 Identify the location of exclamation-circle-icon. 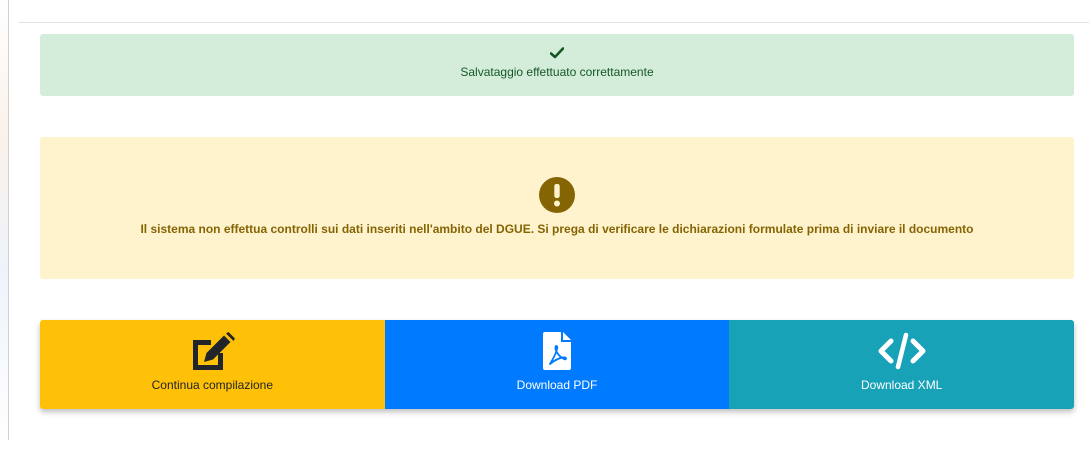
(557, 195).